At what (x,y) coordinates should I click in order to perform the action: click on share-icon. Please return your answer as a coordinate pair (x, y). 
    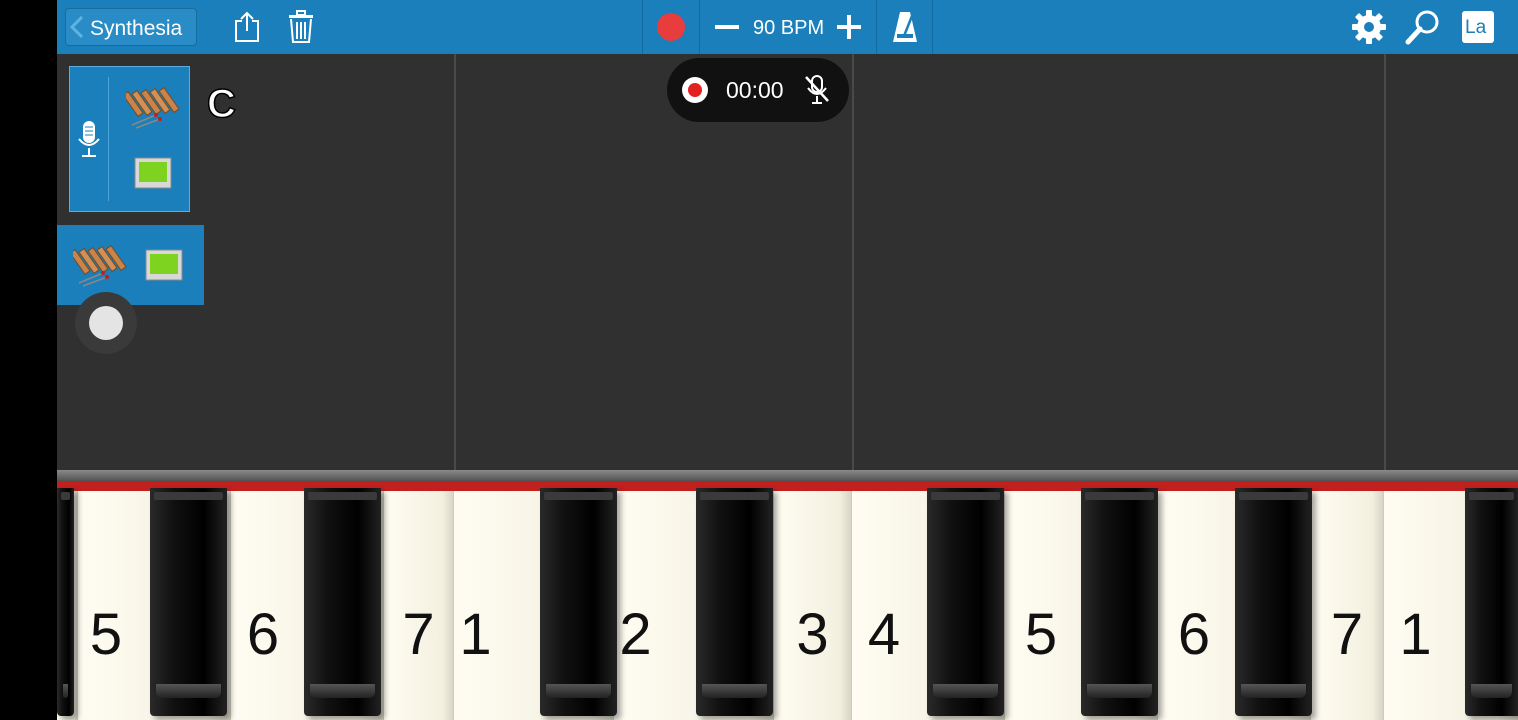
    Looking at the image, I should click on (247, 26).